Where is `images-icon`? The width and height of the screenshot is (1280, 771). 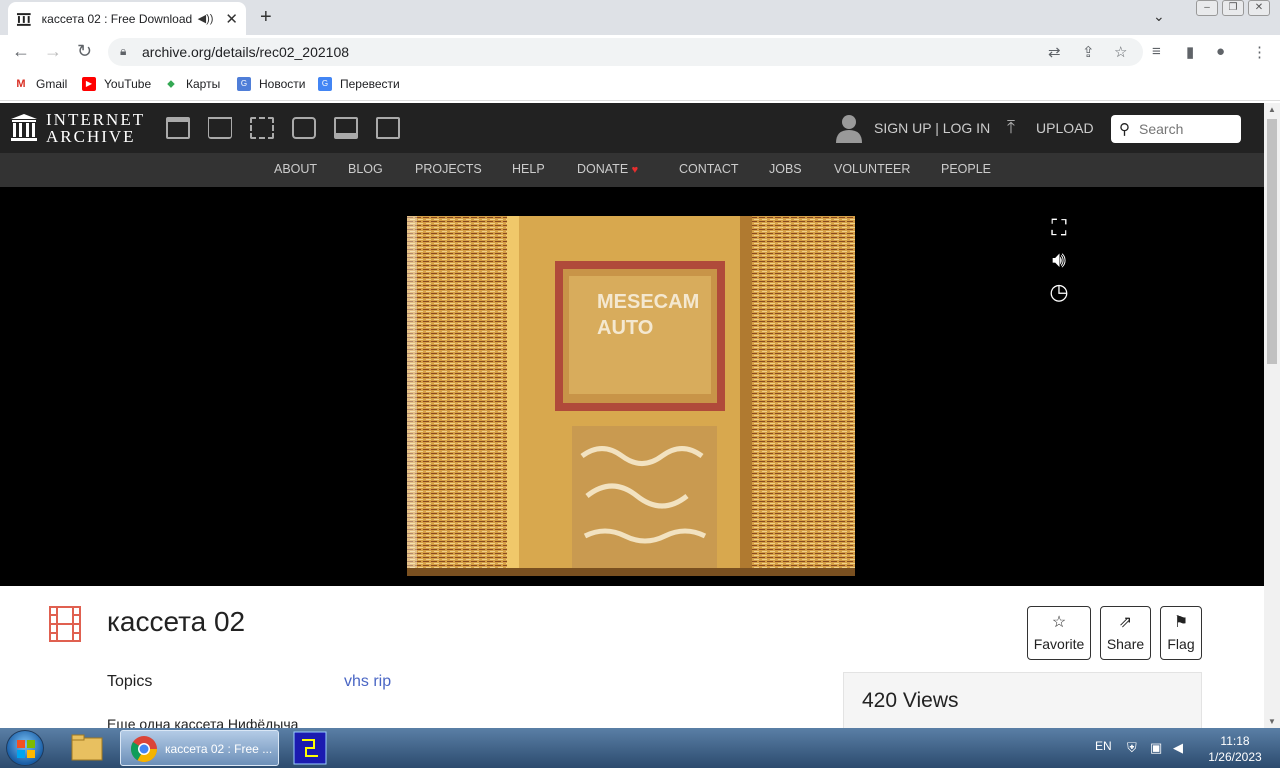
images-icon is located at coordinates (388, 128).